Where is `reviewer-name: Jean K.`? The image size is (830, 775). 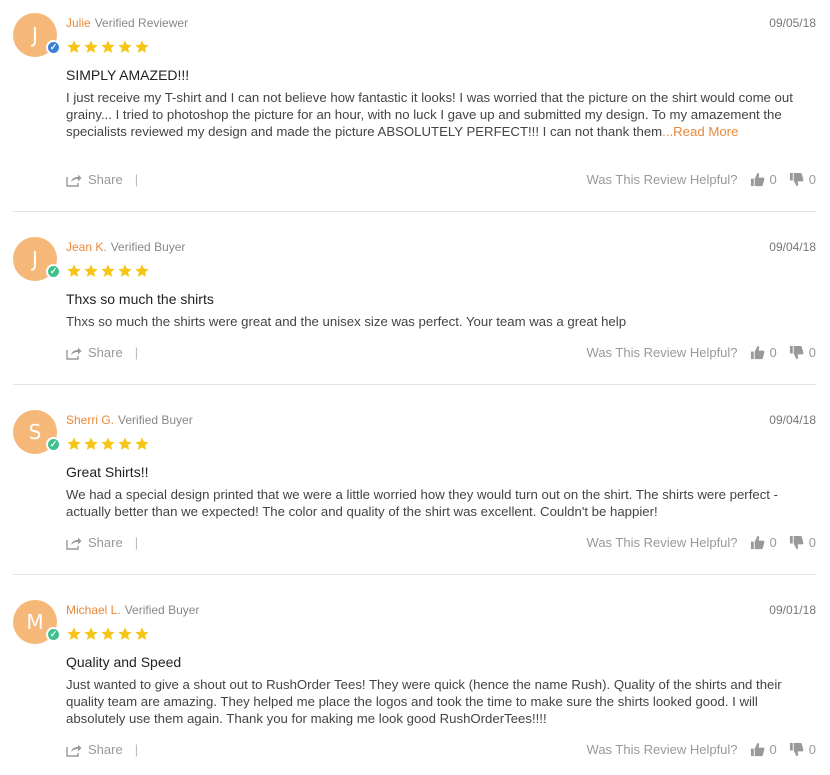 reviewer-name: Jean K. is located at coordinates (86, 247).